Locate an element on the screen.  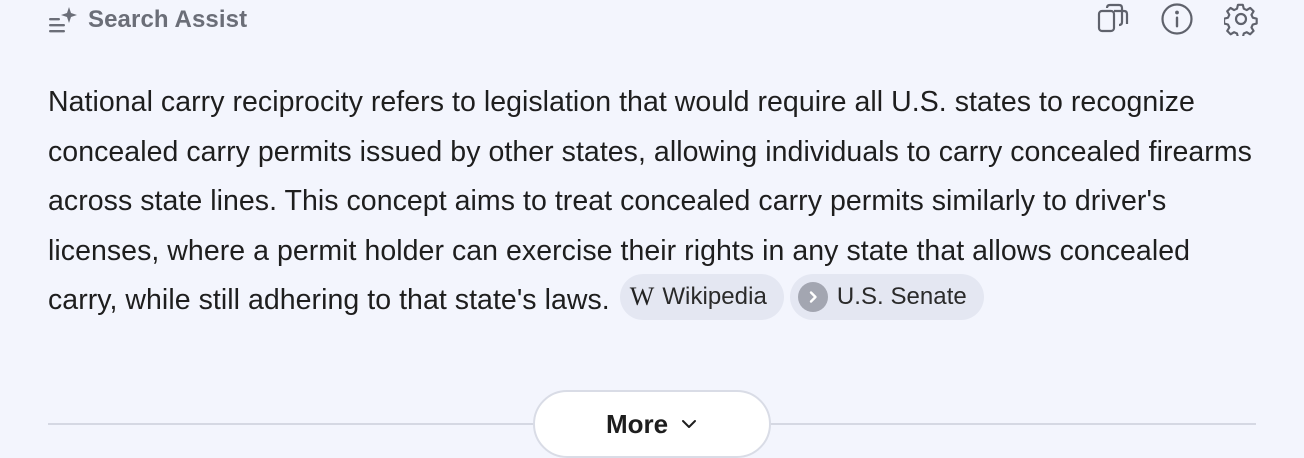
chevron-down-icon is located at coordinates (689, 424).